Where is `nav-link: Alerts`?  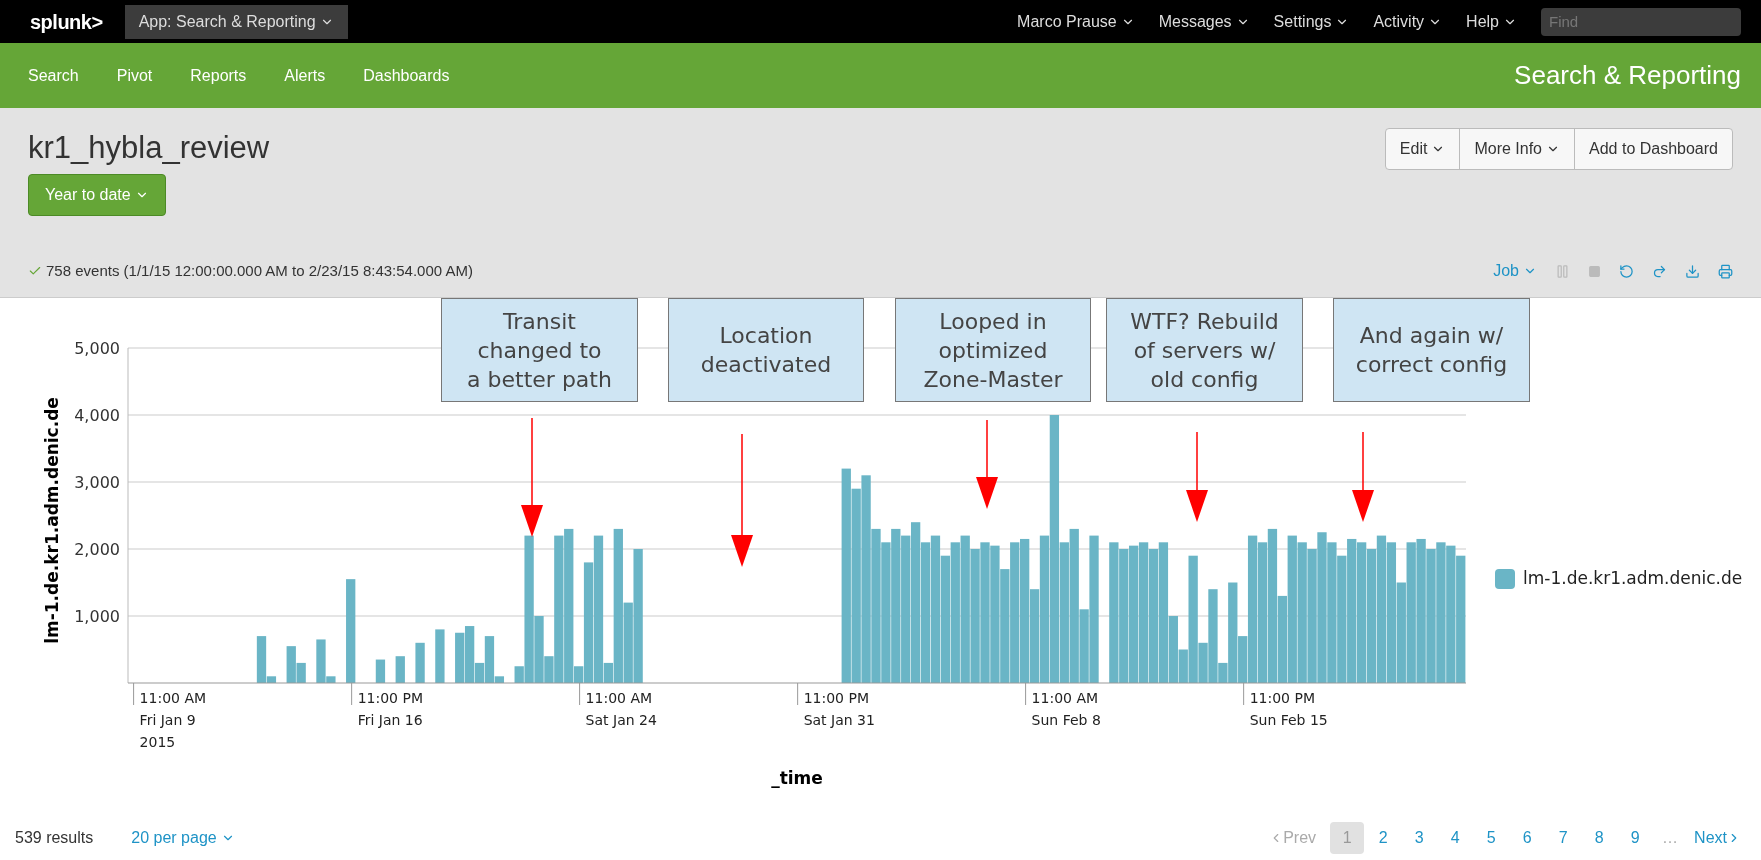 nav-link: Alerts is located at coordinates (305, 75).